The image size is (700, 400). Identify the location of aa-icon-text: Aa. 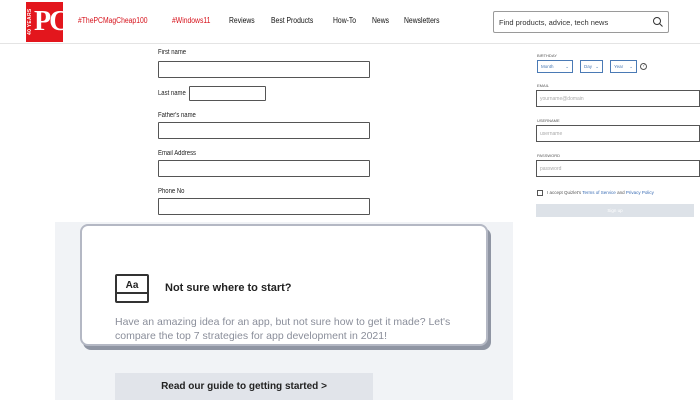
(132, 286).